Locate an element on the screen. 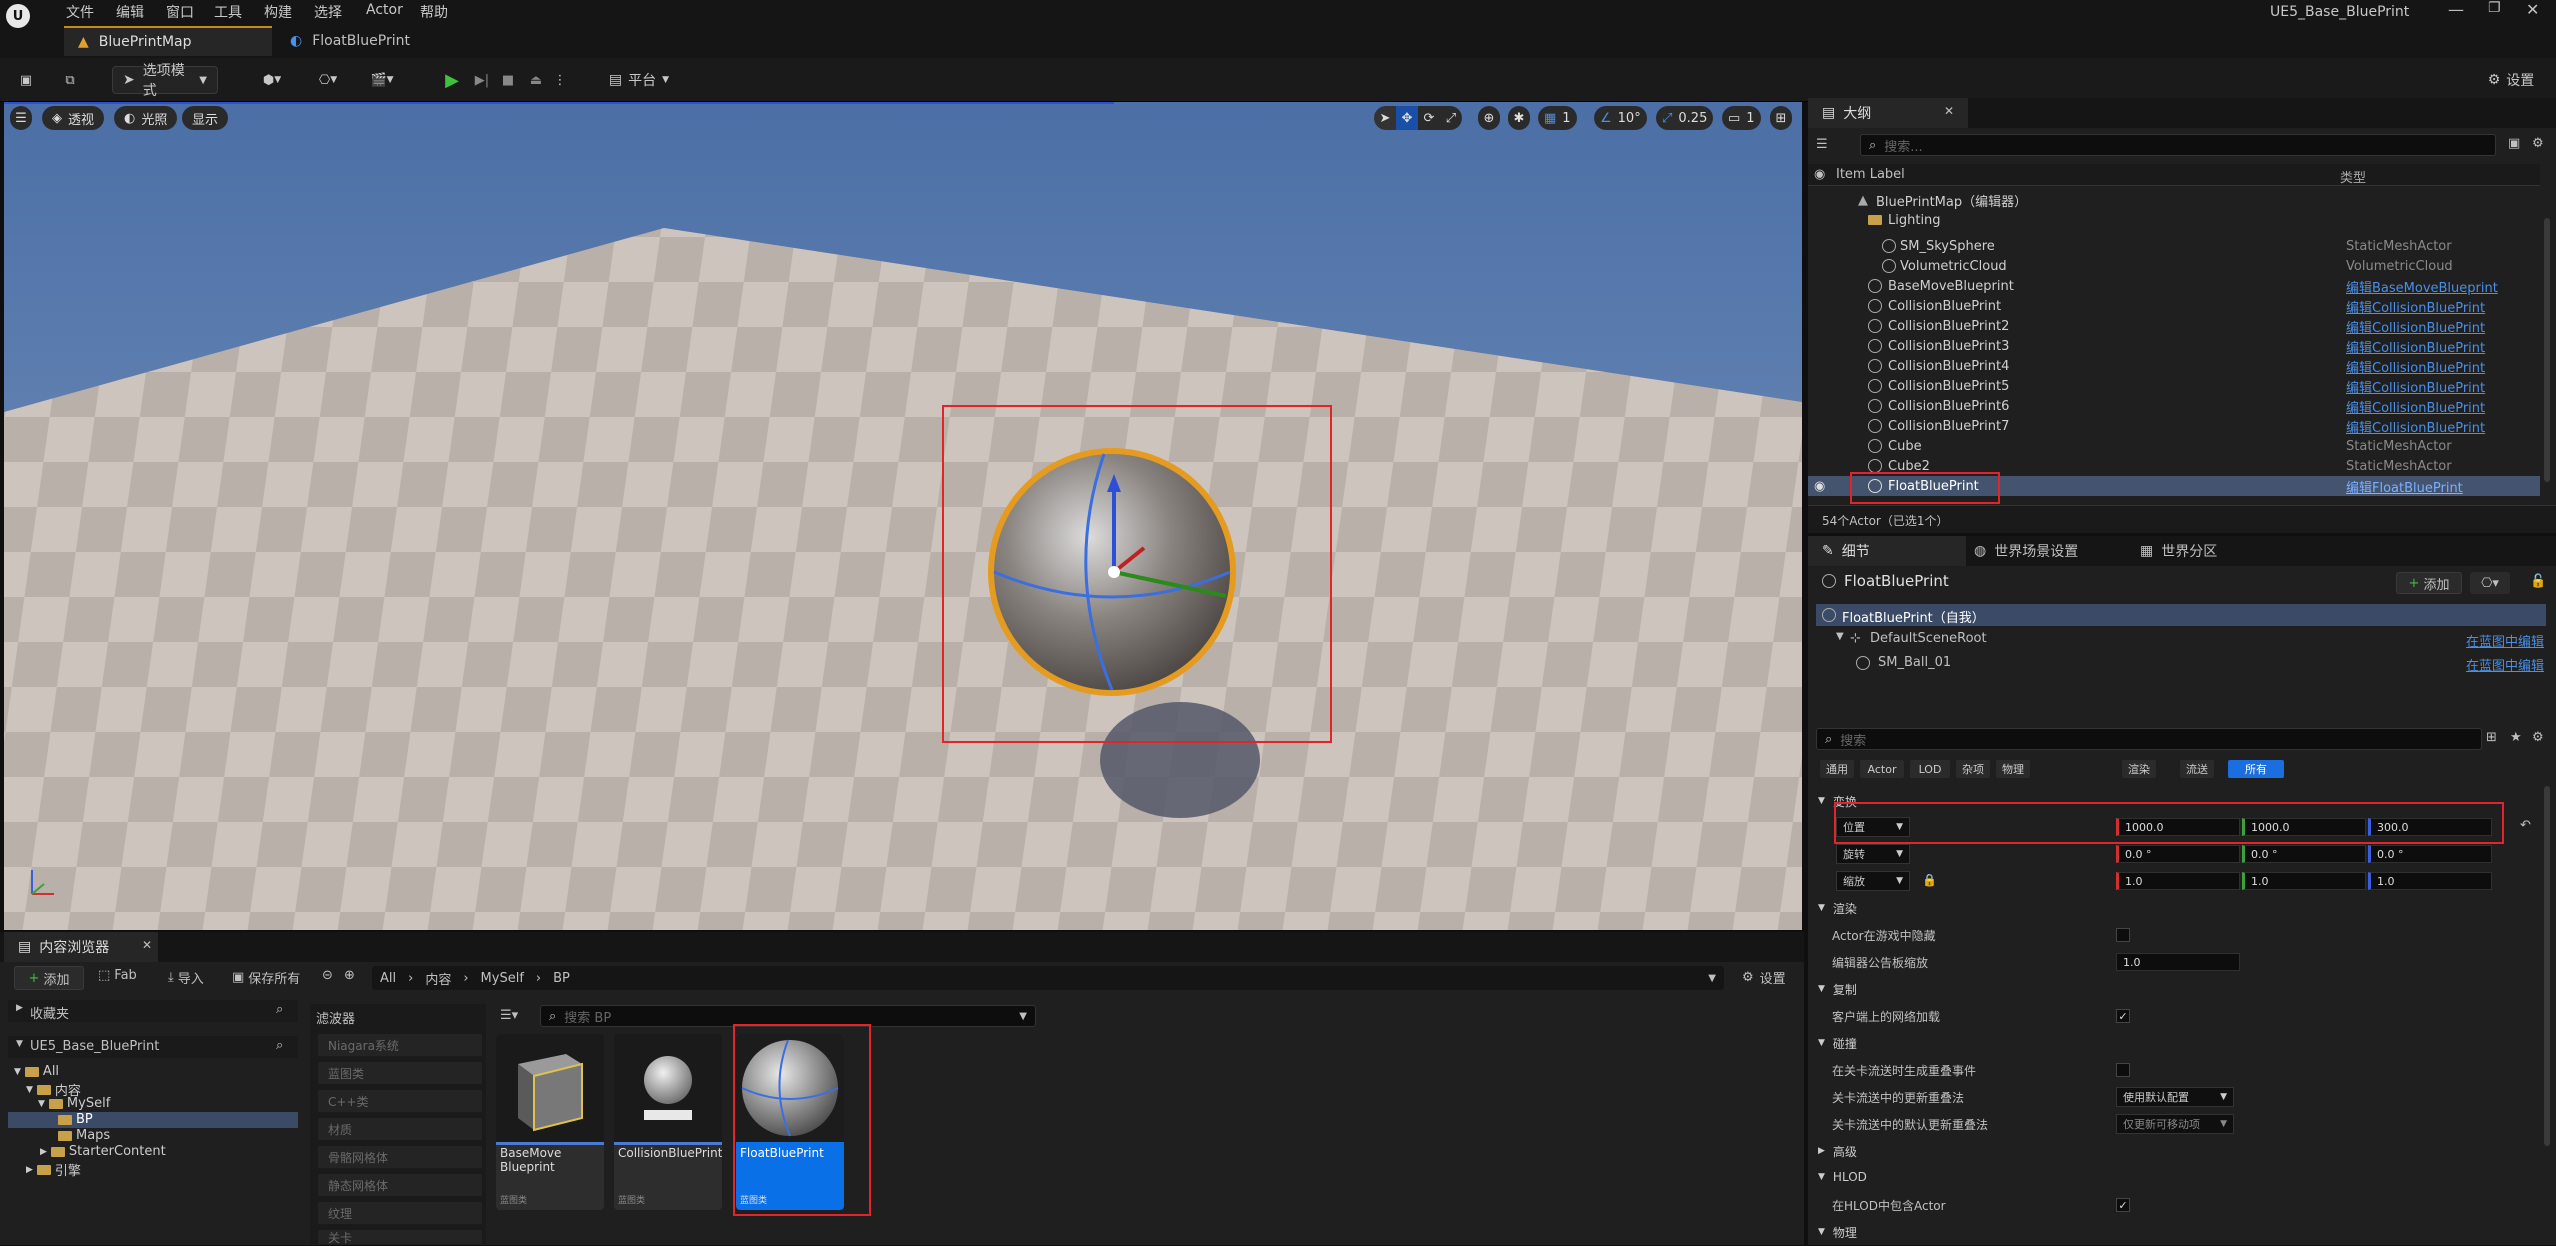  tree-item-all: ▼ All is located at coordinates (36, 1071).